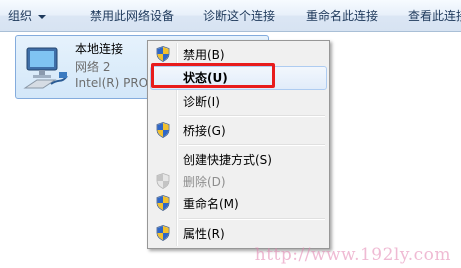 This screenshot has height=268, width=461. I want to click on watermark-text: http://www.192ly.com, so click(352, 255).